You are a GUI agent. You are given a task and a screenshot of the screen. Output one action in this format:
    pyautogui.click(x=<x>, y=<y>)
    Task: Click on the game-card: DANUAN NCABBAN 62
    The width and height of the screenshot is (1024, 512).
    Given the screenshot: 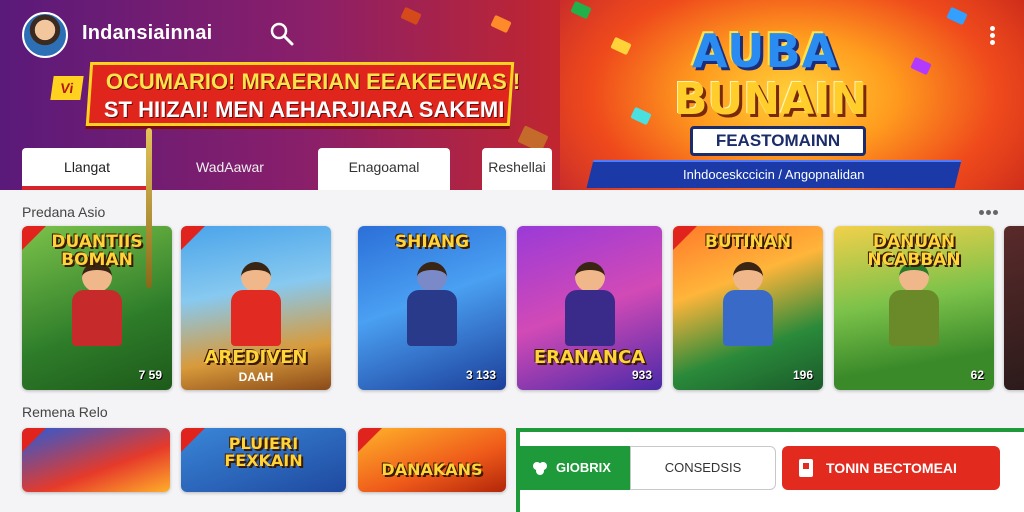 What is the action you would take?
    pyautogui.click(x=914, y=308)
    